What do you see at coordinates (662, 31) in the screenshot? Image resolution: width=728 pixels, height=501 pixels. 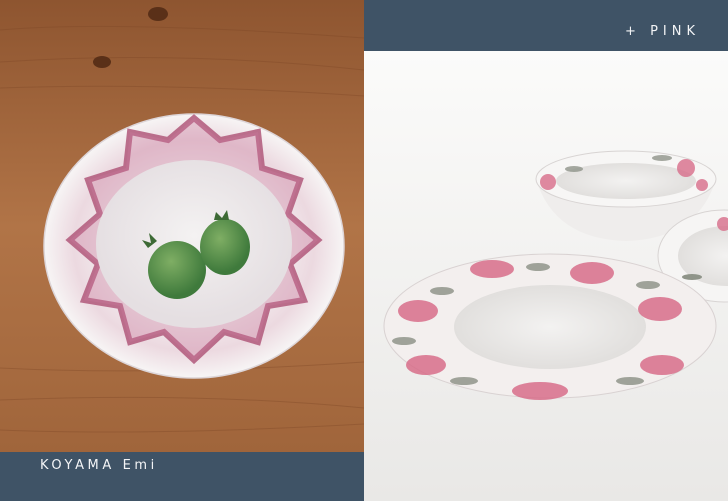 I see `series-label: + PINK` at bounding box center [662, 31].